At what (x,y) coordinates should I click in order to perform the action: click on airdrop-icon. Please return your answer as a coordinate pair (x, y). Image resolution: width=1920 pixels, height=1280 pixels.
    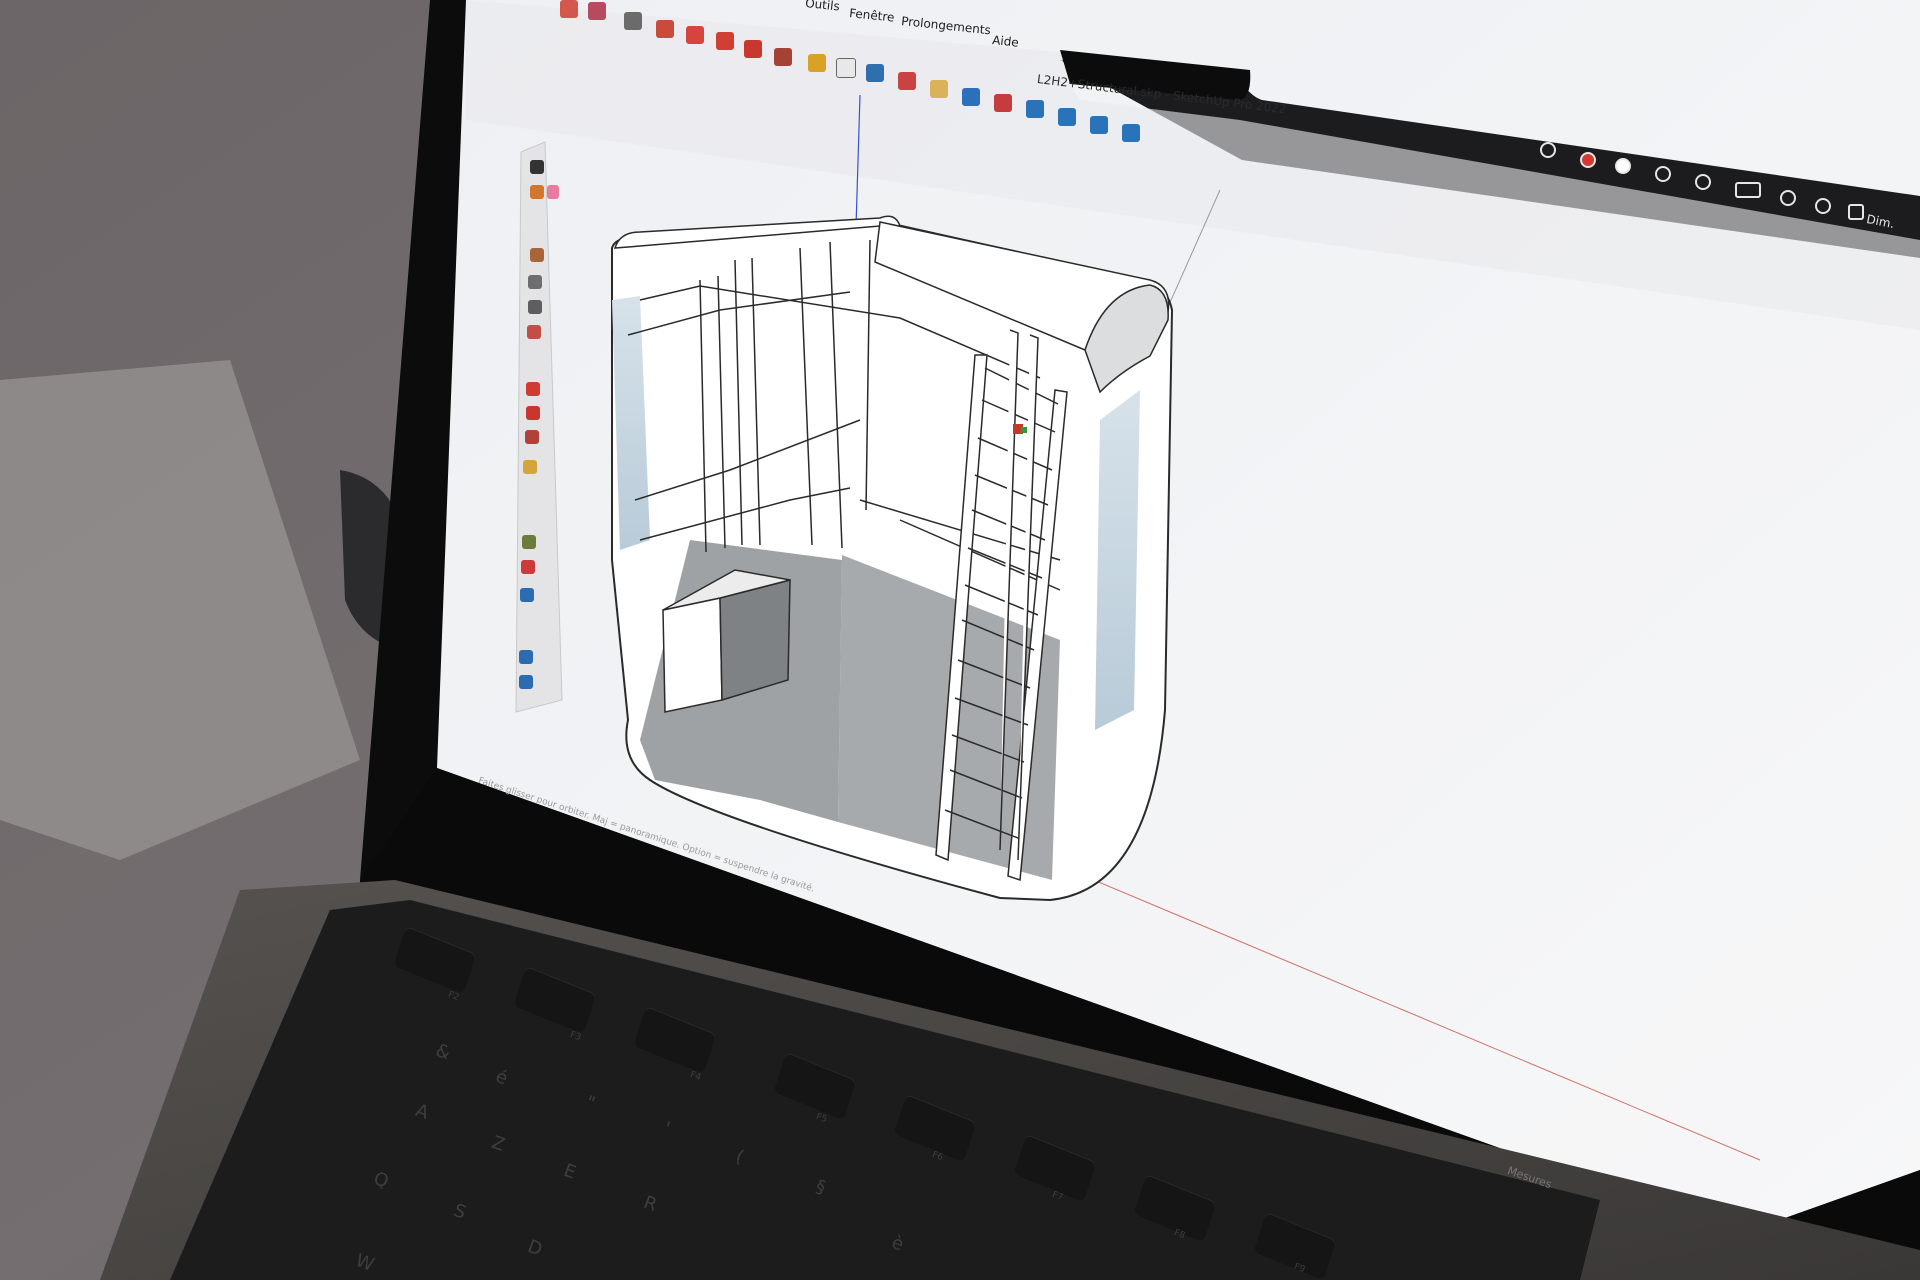
    Looking at the image, I should click on (1548, 150).